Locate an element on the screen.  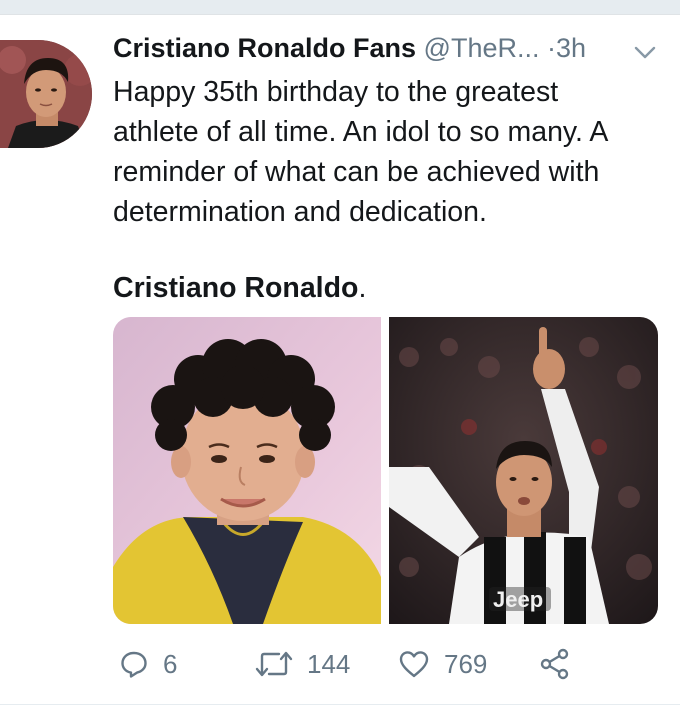
like-count: 769 is located at coordinates (466, 663).